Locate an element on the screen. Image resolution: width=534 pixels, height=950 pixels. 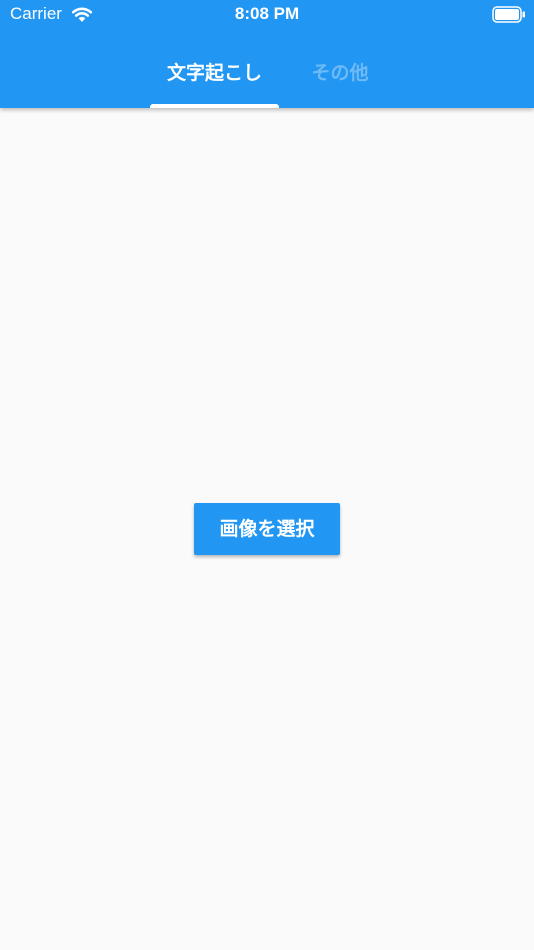
tab-other-label: その他 is located at coordinates (340, 73).